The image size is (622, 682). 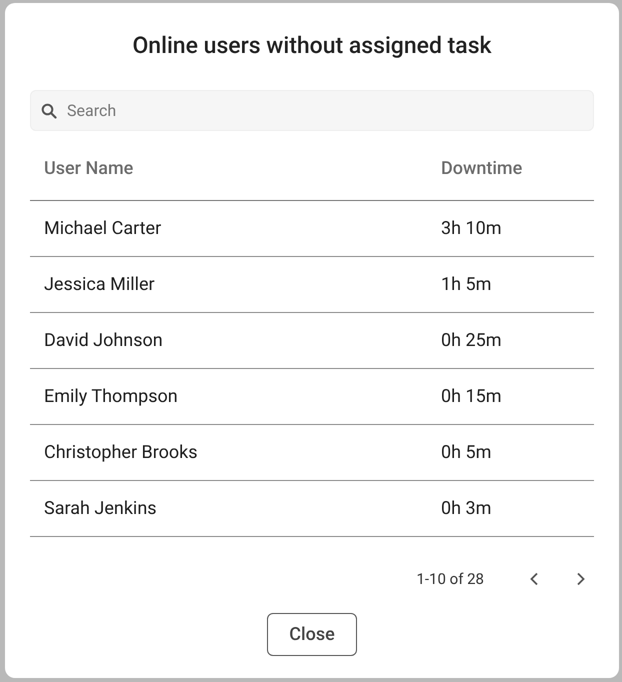 I want to click on chevron-left-icon, so click(x=534, y=579).